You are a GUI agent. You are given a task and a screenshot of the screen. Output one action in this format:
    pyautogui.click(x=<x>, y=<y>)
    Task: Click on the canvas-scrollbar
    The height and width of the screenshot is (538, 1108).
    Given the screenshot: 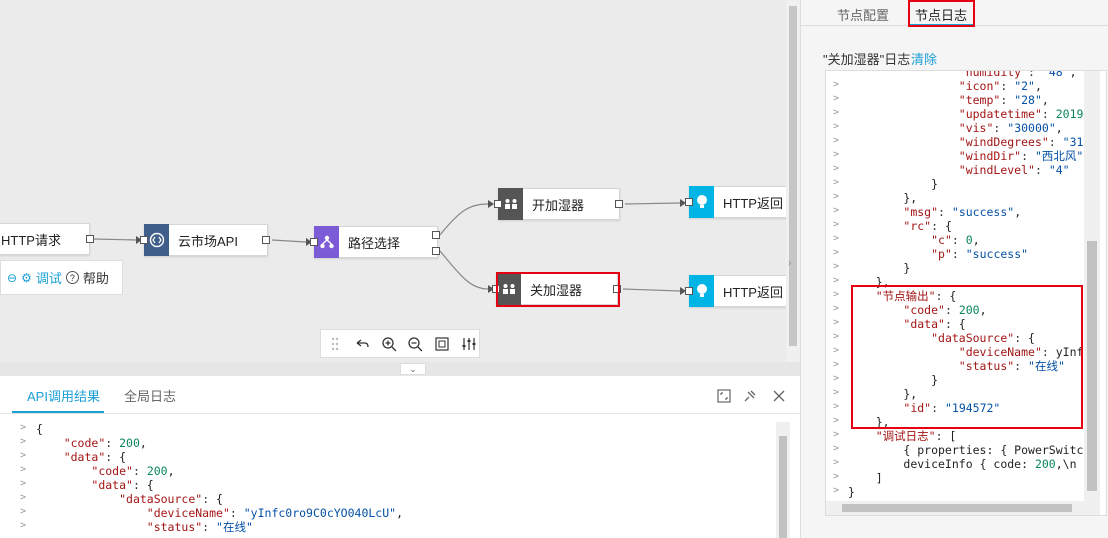 What is the action you would take?
    pyautogui.click(x=793, y=181)
    